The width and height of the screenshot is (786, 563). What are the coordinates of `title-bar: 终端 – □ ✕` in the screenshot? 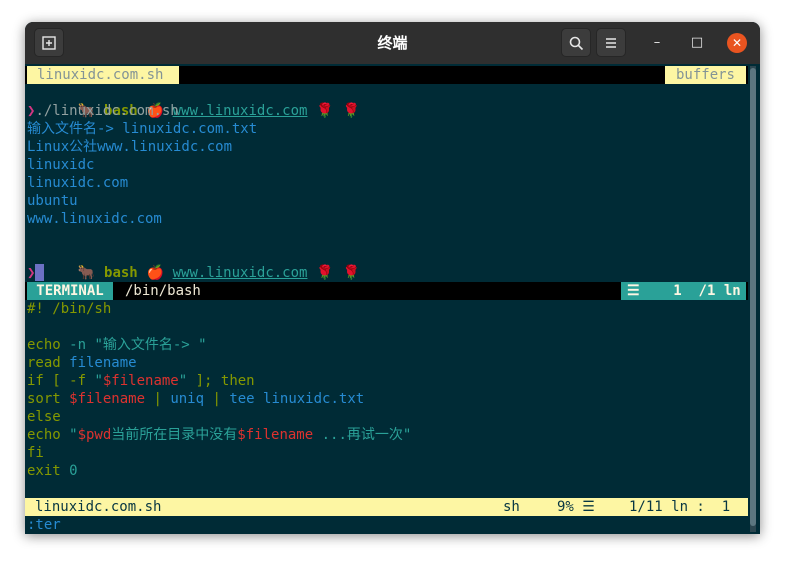 It's located at (392, 43).